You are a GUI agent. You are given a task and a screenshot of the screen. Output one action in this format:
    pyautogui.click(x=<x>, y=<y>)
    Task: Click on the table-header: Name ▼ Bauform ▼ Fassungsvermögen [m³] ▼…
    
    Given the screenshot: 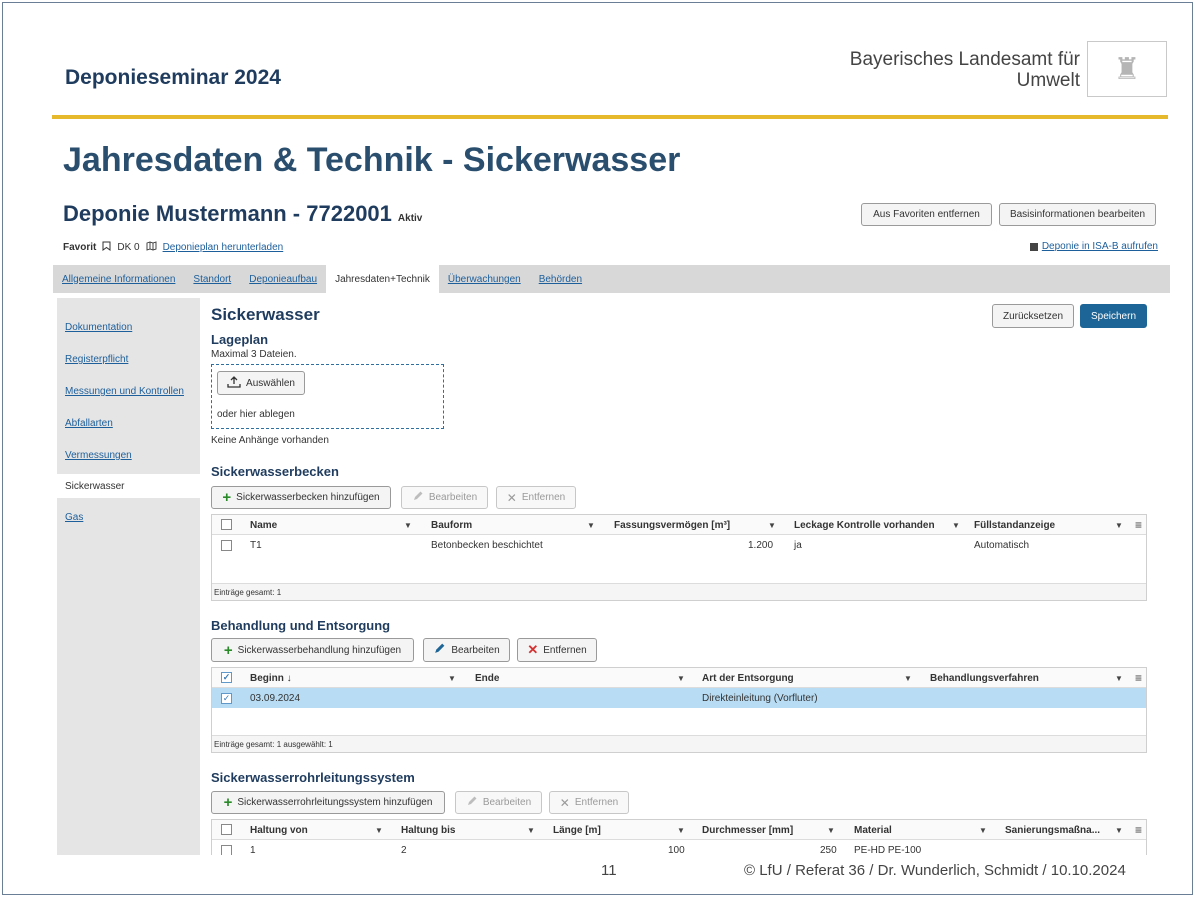 What is the action you would take?
    pyautogui.click(x=679, y=525)
    